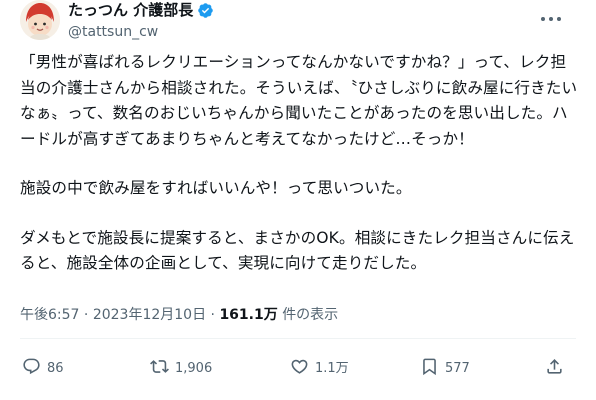 Image resolution: width=596 pixels, height=400 pixels. I want to click on retweet-count: 1,906, so click(194, 368).